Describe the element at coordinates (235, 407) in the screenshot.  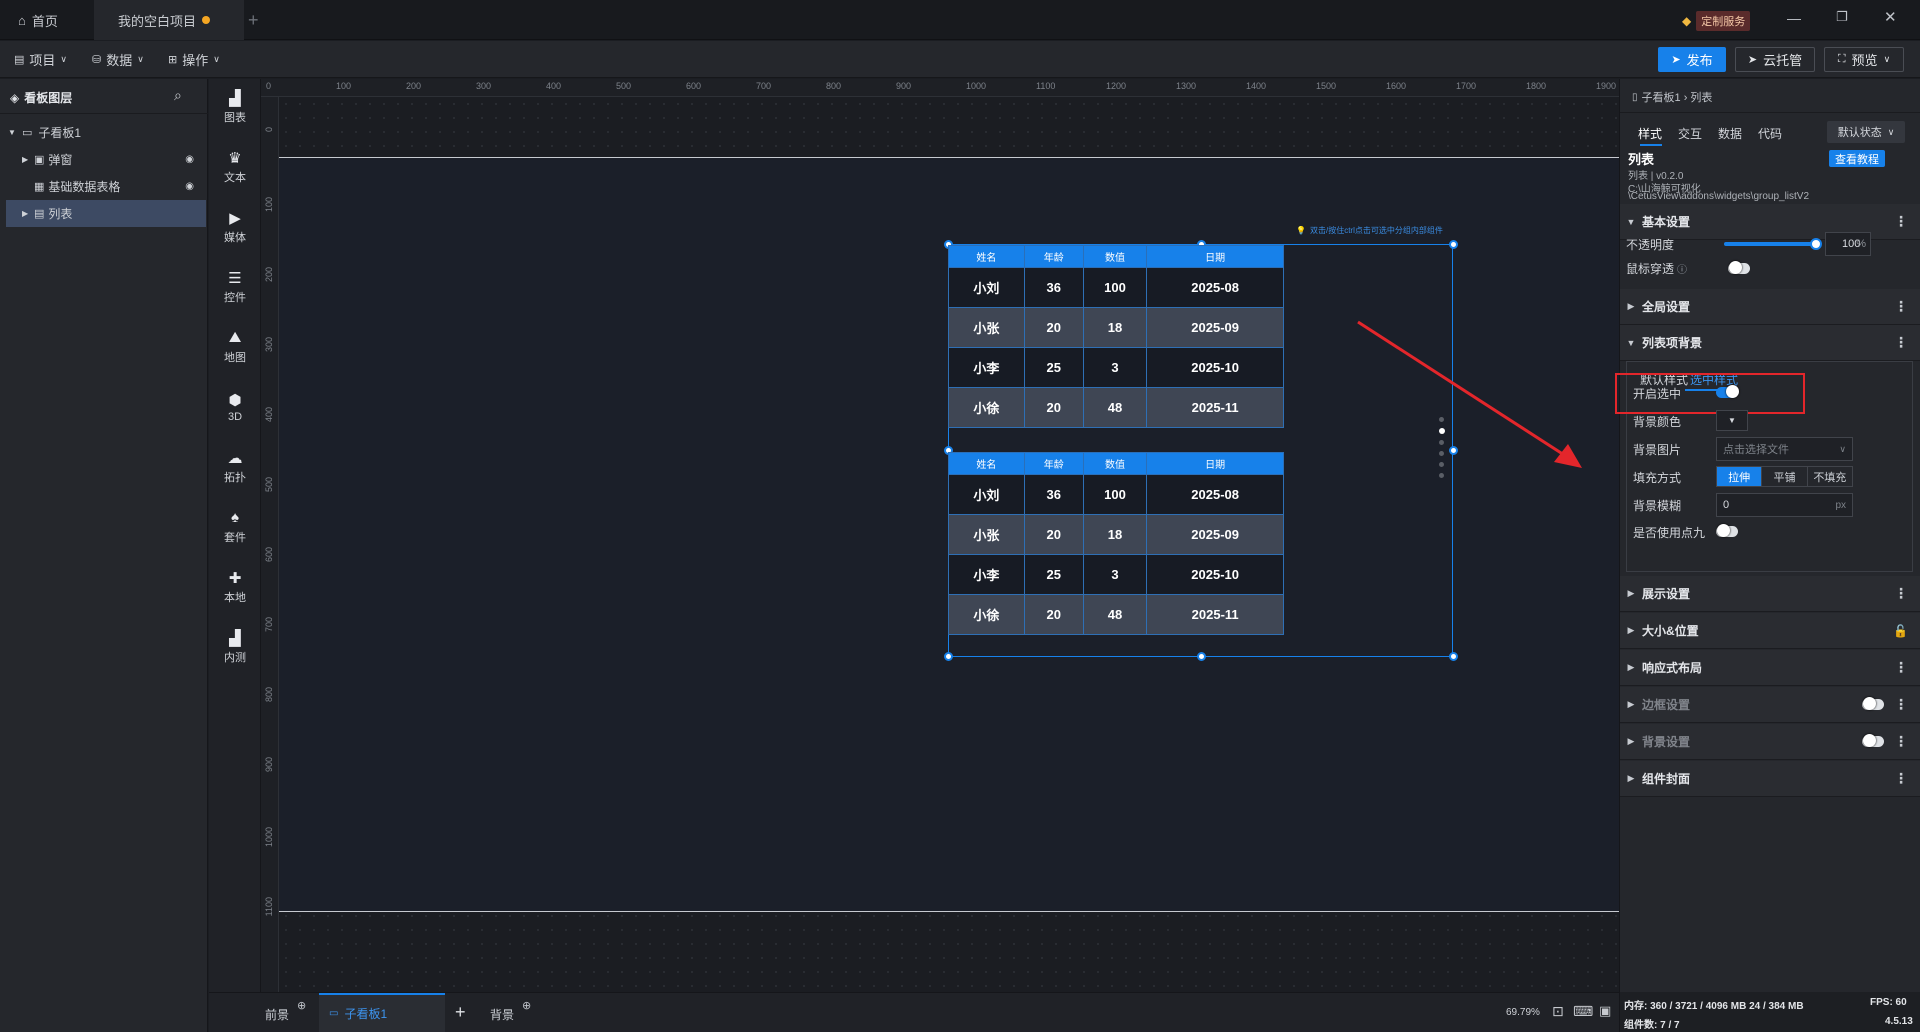
I see `tool-3d: ⬢ 3D` at that location.